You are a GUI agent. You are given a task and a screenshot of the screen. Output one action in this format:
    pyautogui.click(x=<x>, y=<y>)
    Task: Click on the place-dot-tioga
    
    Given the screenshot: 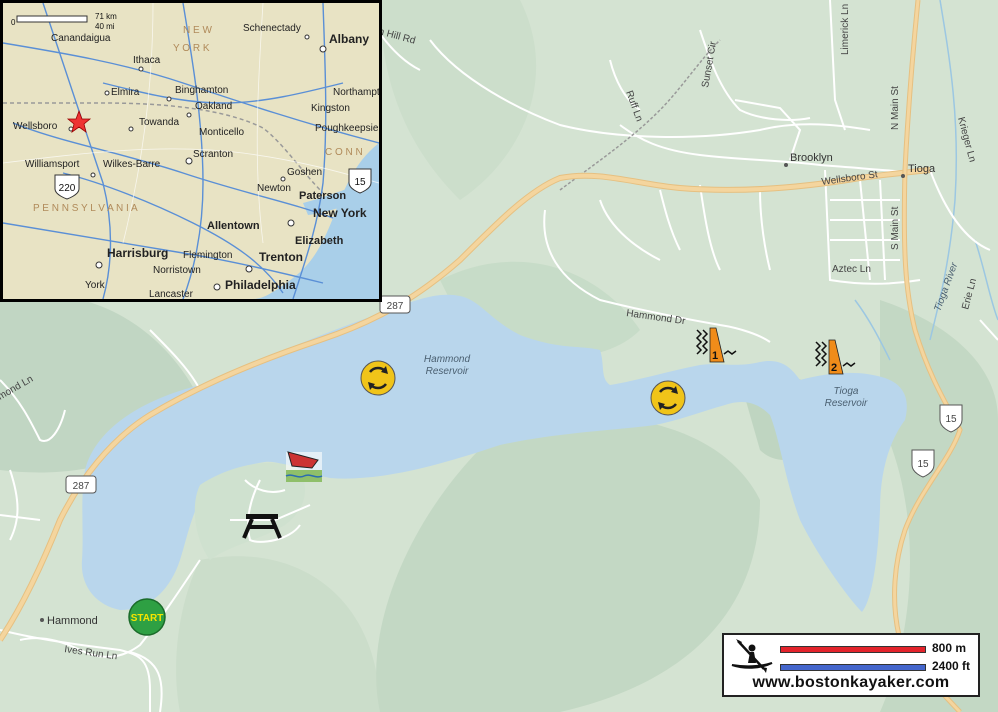 What is the action you would take?
    pyautogui.click(x=903, y=176)
    